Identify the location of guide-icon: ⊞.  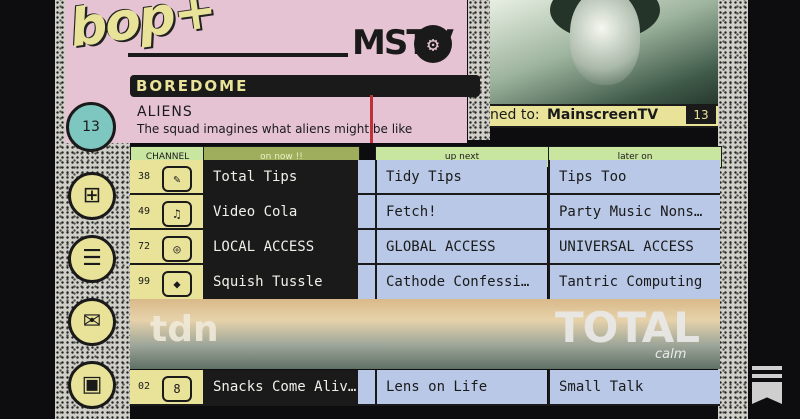
(92, 196).